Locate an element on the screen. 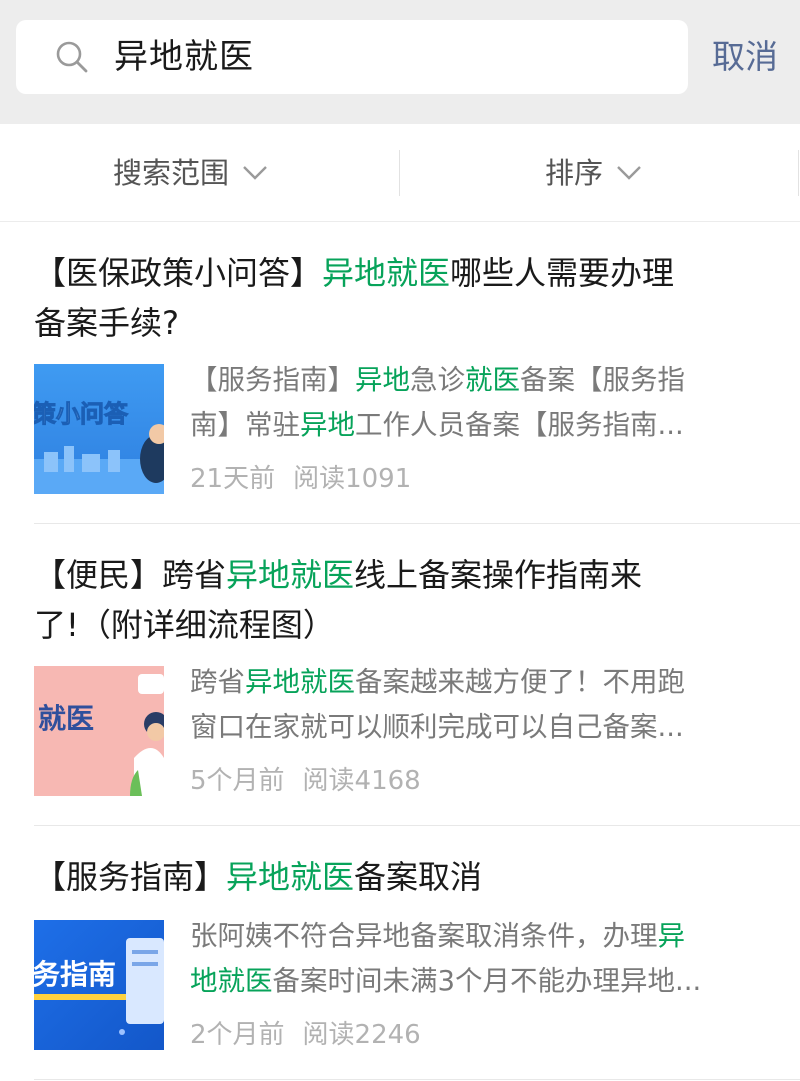  text-segment: 备案【服务指 is located at coordinates (602, 380).